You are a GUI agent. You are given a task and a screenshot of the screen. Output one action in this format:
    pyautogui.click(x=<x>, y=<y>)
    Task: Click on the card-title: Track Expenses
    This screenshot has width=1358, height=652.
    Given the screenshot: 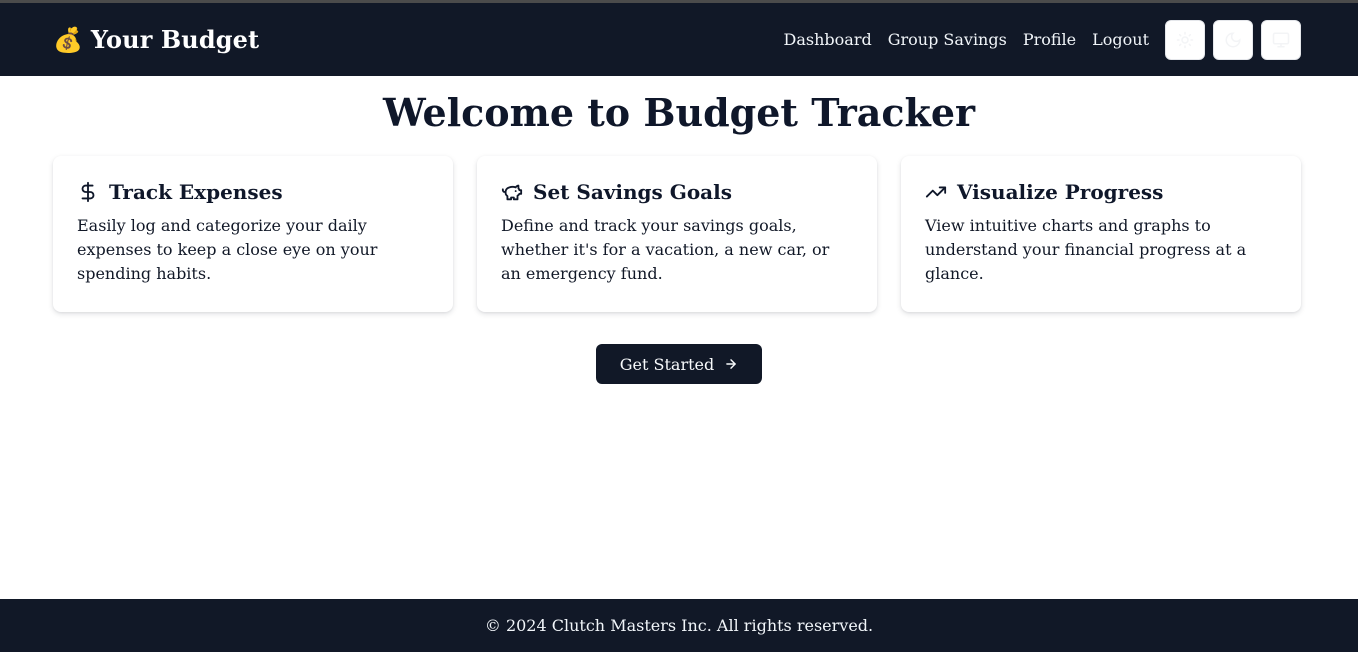 What is the action you would take?
    pyautogui.click(x=196, y=192)
    